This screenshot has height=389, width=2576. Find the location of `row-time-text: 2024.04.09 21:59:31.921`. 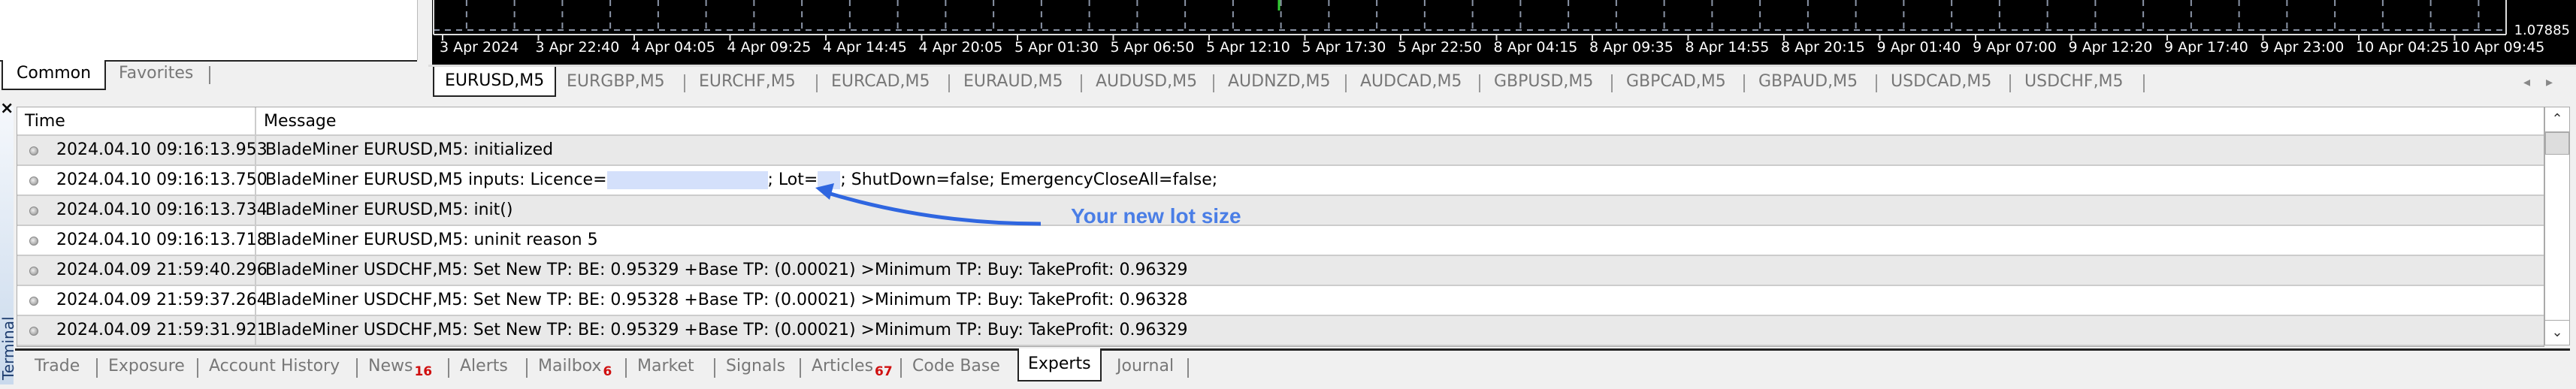

row-time-text: 2024.04.09 21:59:31.921 is located at coordinates (162, 330).